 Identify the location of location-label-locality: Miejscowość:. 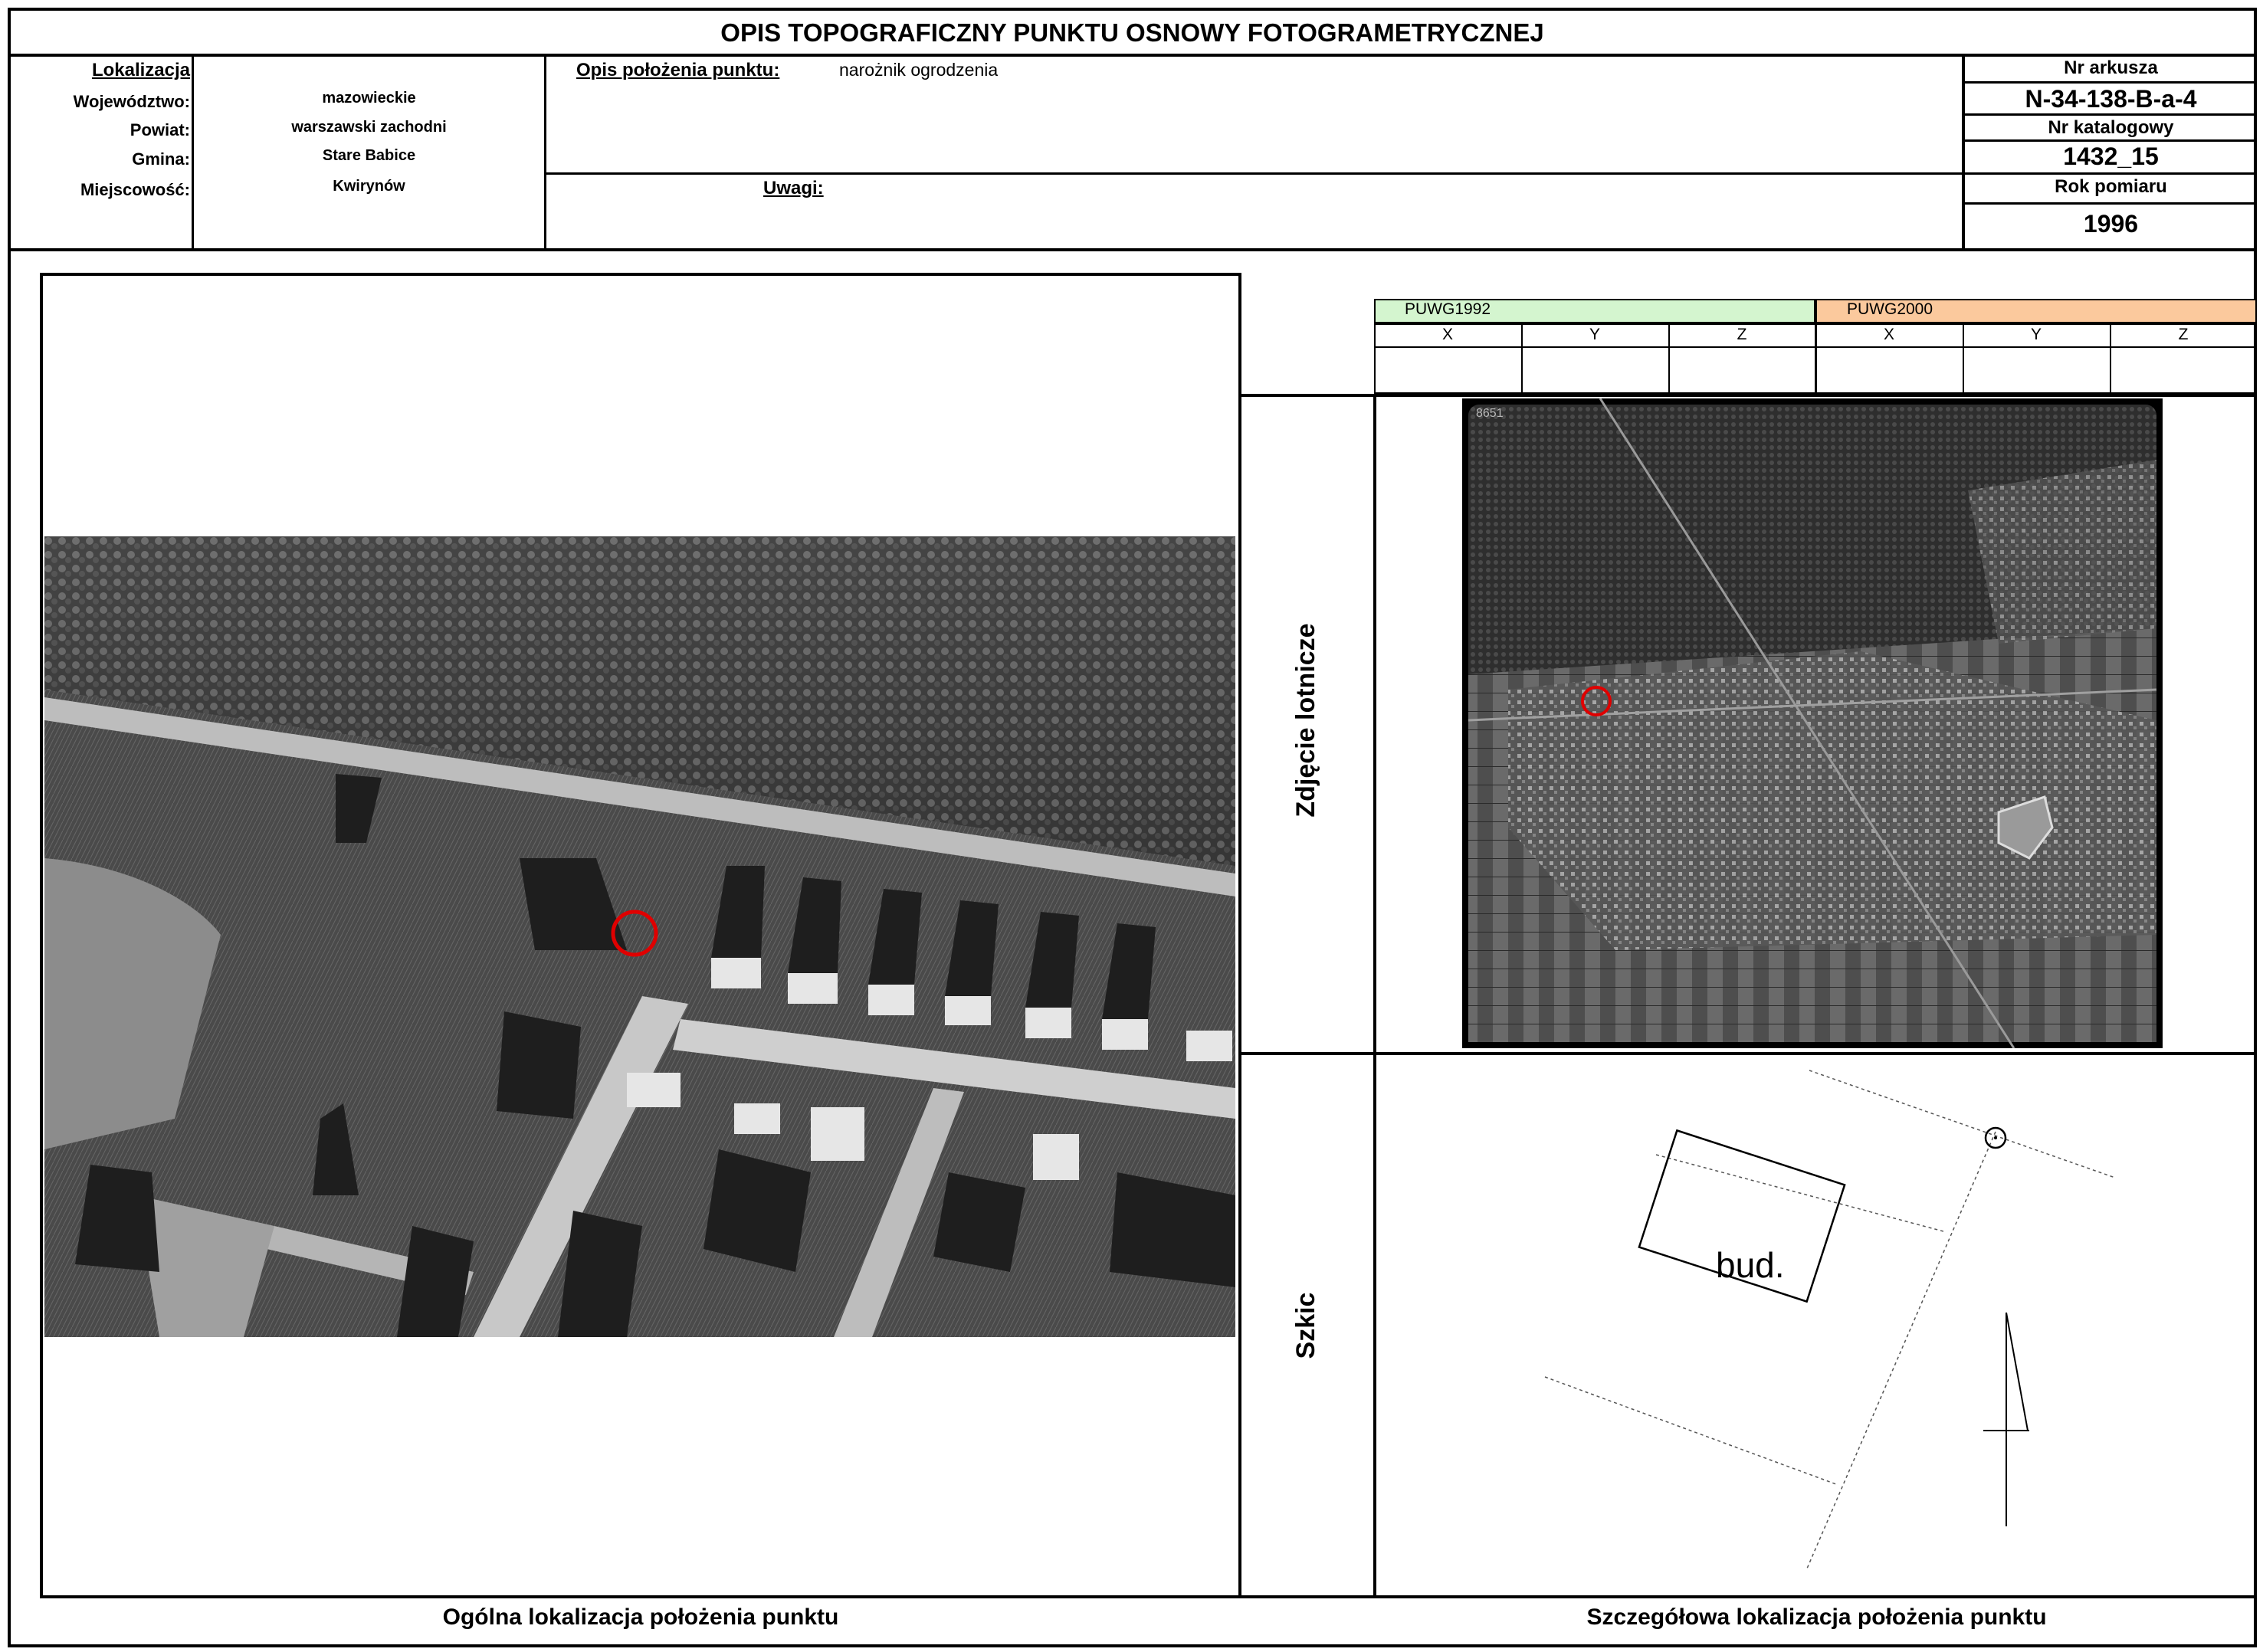
(135, 190).